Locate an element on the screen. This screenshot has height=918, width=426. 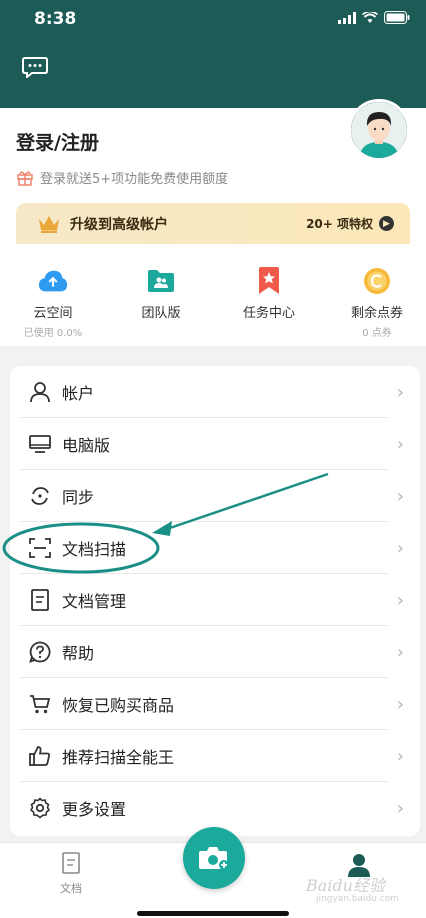
tab-documents: 文档 is located at coordinates (71, 874).